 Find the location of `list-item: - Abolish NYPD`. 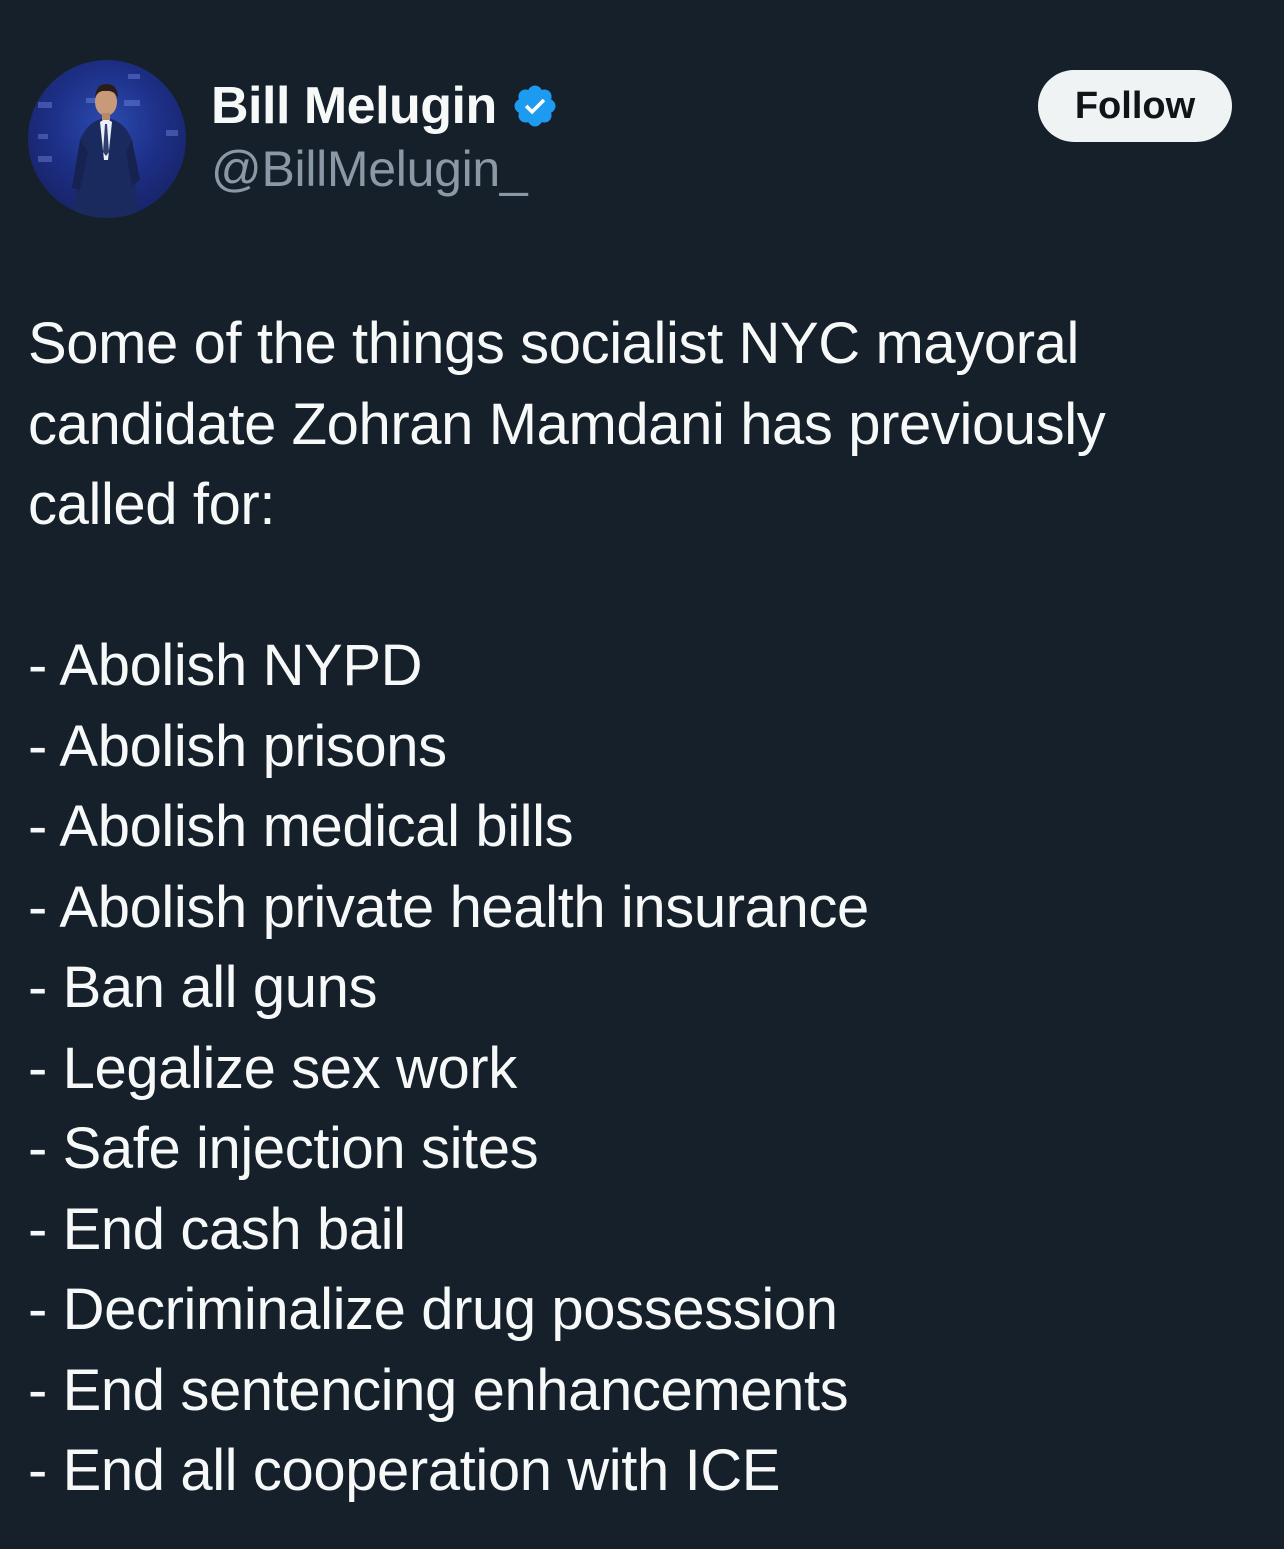

list-item: - Abolish NYPD is located at coordinates (225, 665).